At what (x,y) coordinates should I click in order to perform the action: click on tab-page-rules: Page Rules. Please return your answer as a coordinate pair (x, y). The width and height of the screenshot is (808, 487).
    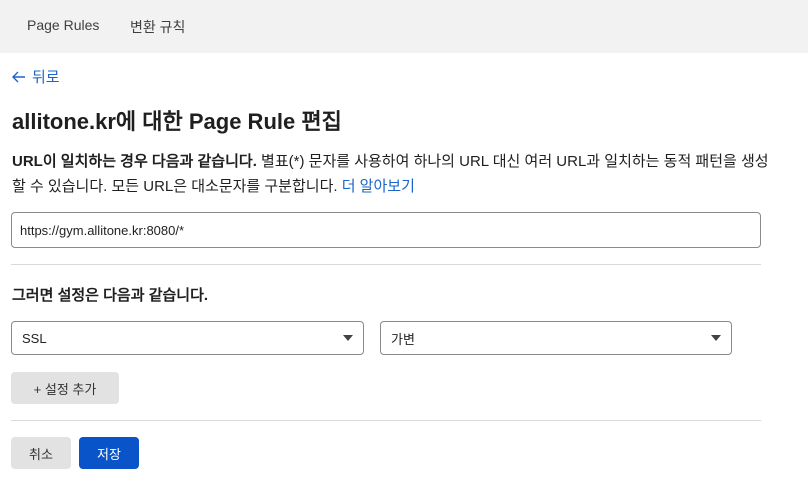
    Looking at the image, I should click on (63, 25).